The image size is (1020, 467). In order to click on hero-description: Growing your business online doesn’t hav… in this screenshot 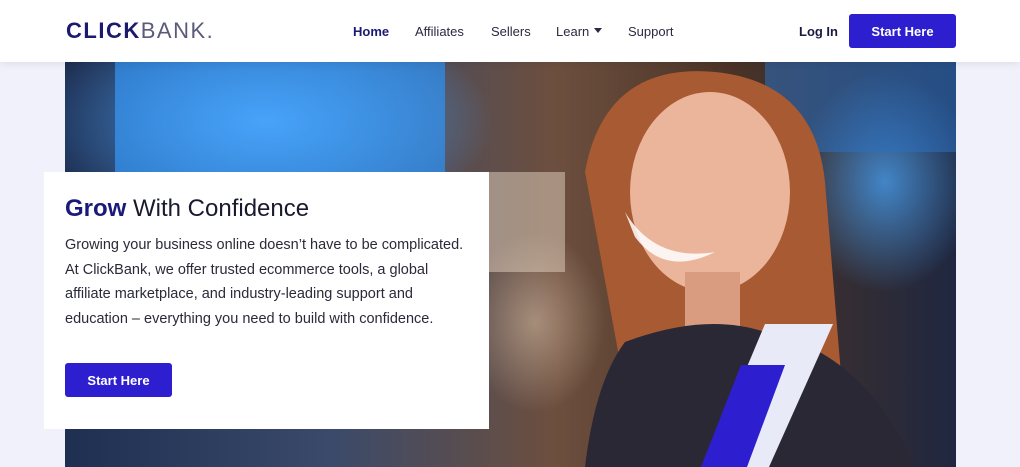, I will do `click(264, 282)`.